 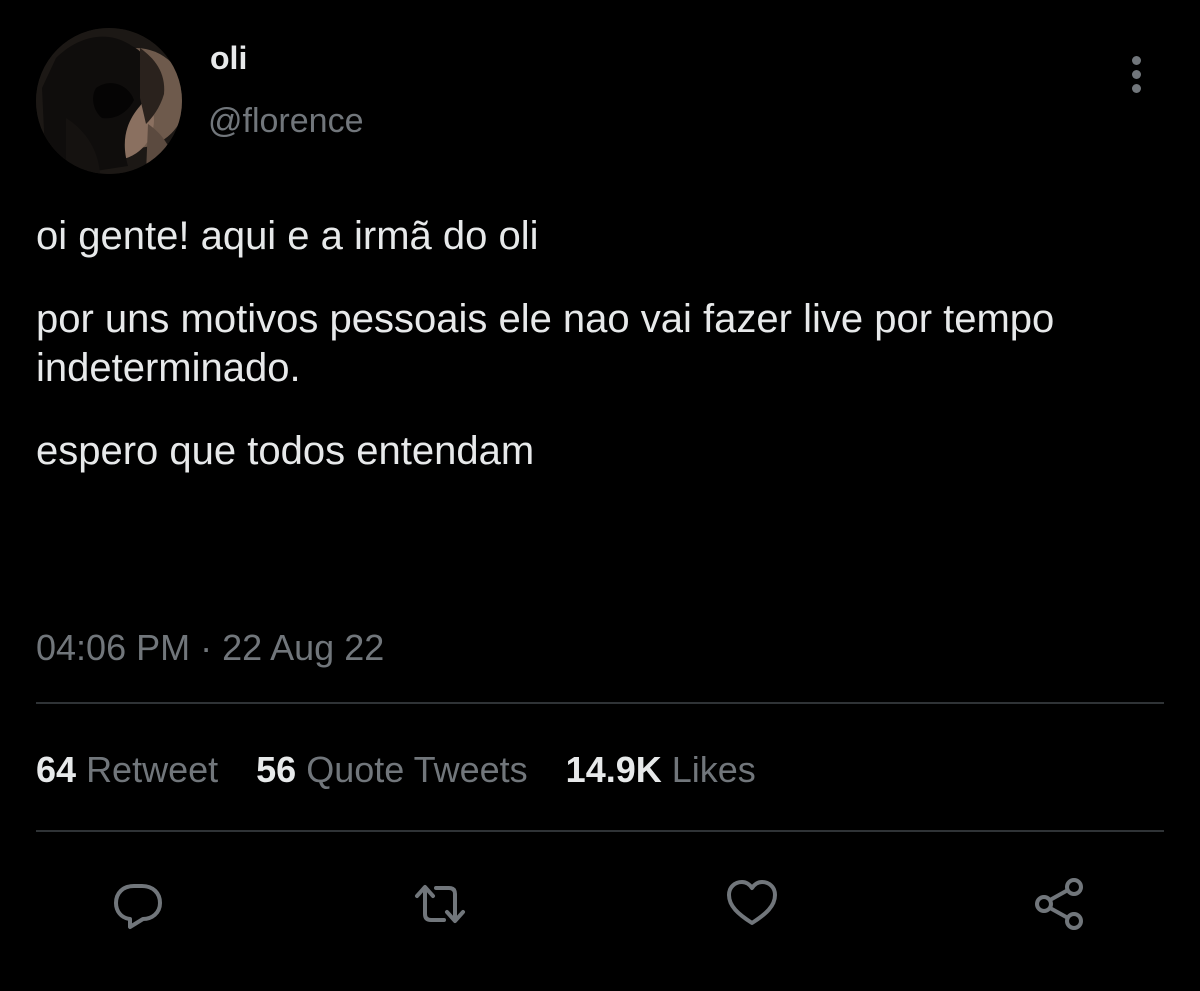 What do you see at coordinates (56, 769) in the screenshot?
I see `stat-count: 64` at bounding box center [56, 769].